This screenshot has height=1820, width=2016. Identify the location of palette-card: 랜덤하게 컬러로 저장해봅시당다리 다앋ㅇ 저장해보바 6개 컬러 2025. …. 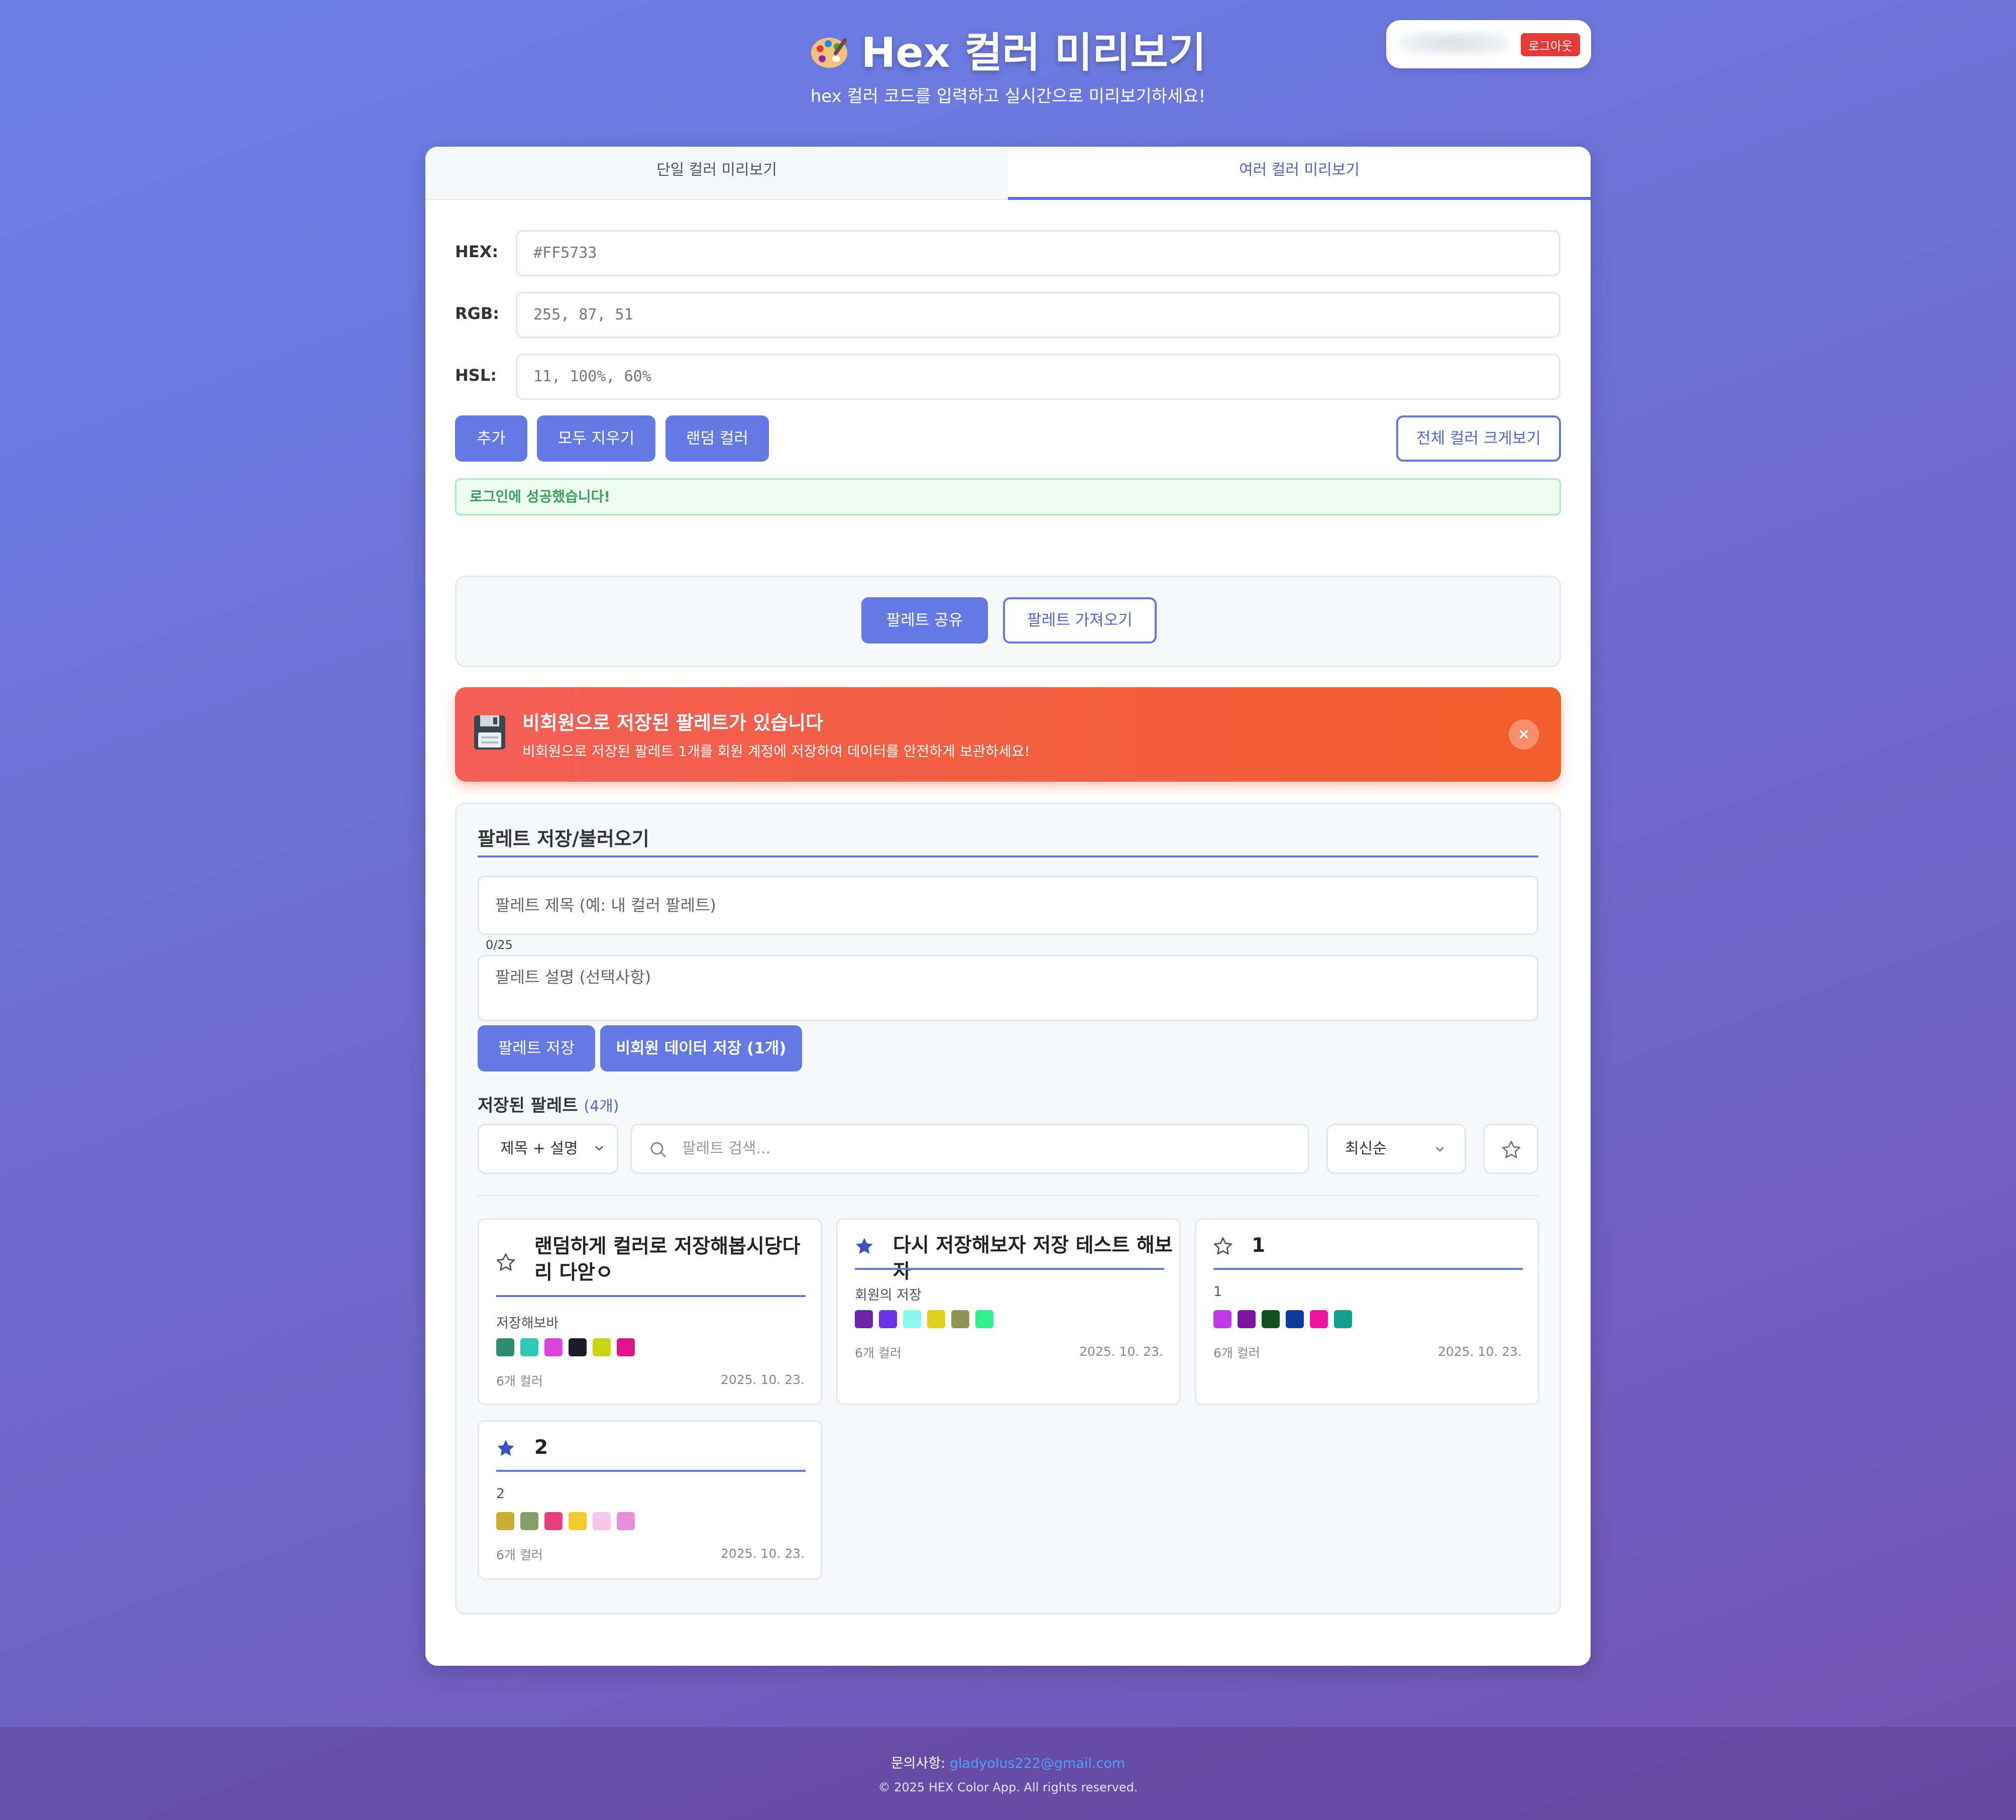
(650, 1311).